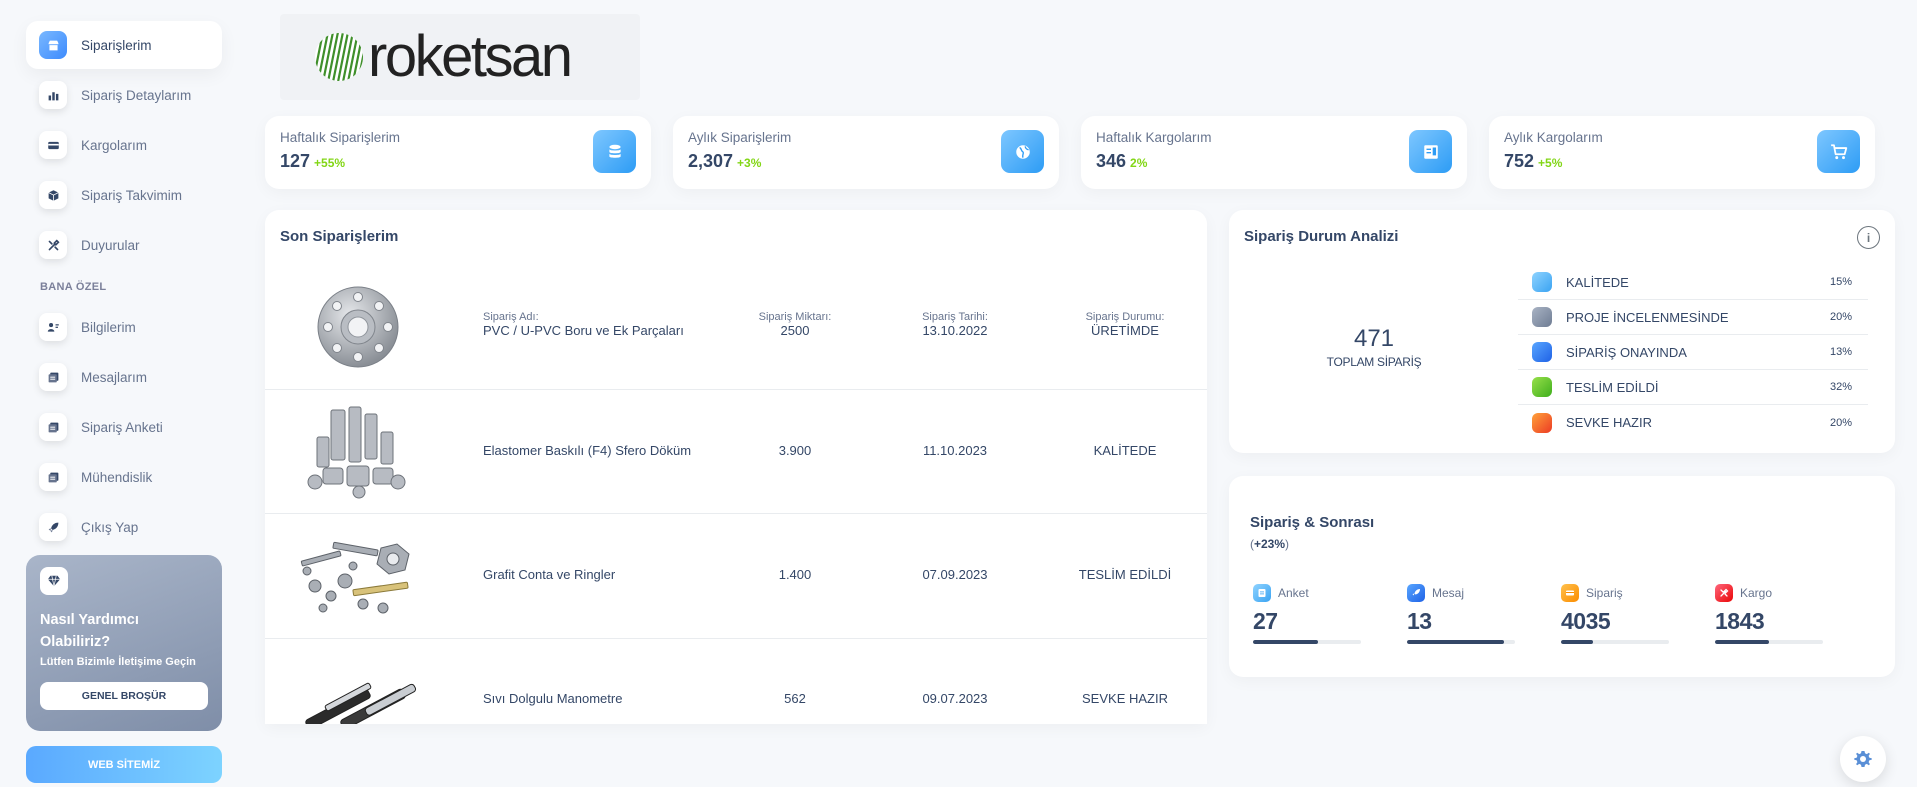  I want to click on order-qty: 3.900, so click(795, 450).